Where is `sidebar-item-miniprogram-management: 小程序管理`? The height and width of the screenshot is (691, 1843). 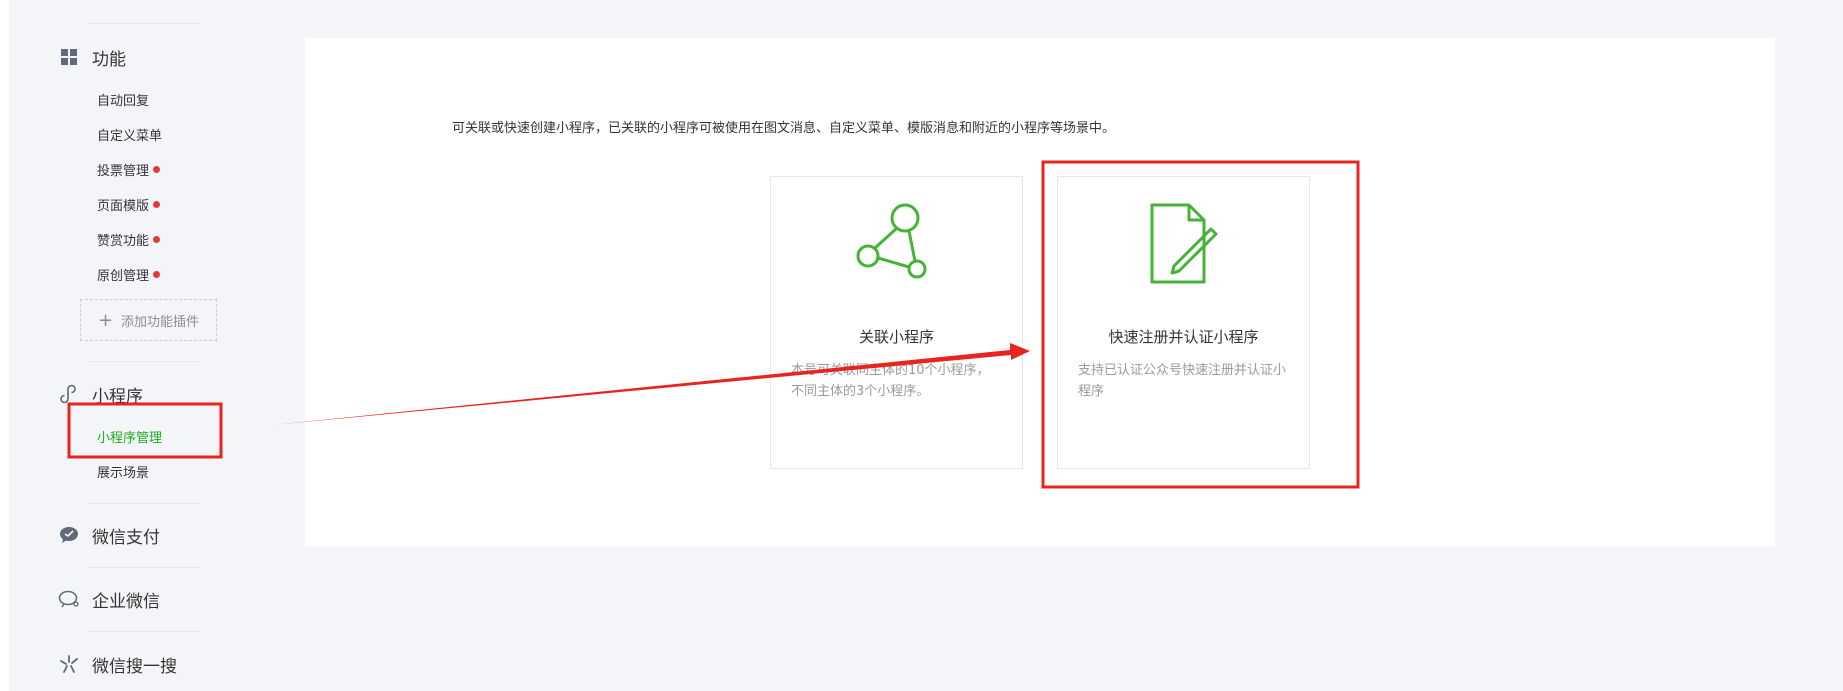 sidebar-item-miniprogram-management: 小程序管理 is located at coordinates (129, 436).